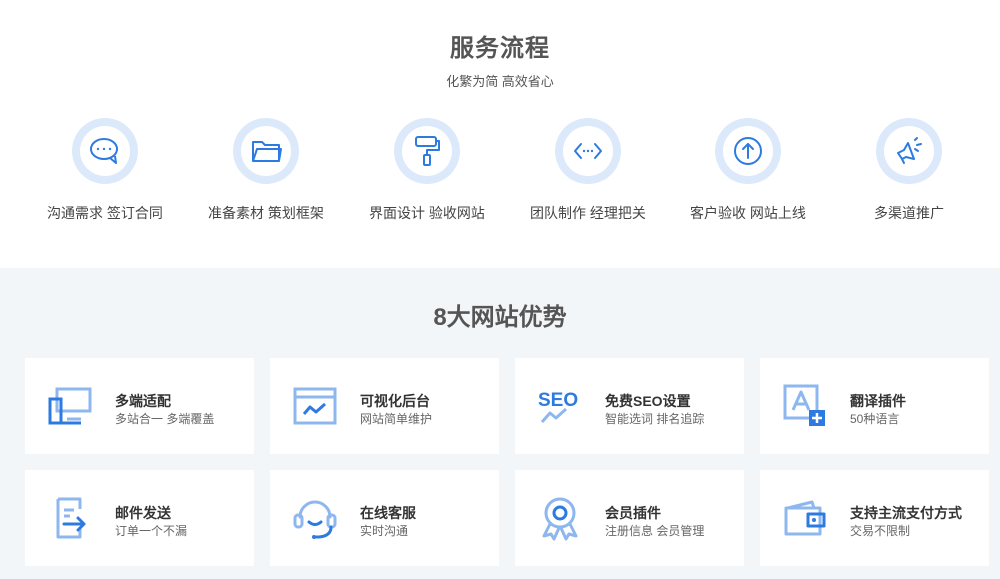 Image resolution: width=1000 pixels, height=579 pixels. I want to click on step-label: 多渠道推广, so click(909, 213).